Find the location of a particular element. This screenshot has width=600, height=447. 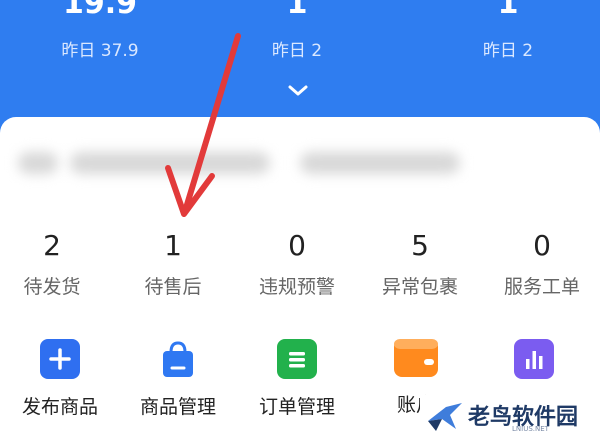

annotation-arrow-icon is located at coordinates (203, 125).